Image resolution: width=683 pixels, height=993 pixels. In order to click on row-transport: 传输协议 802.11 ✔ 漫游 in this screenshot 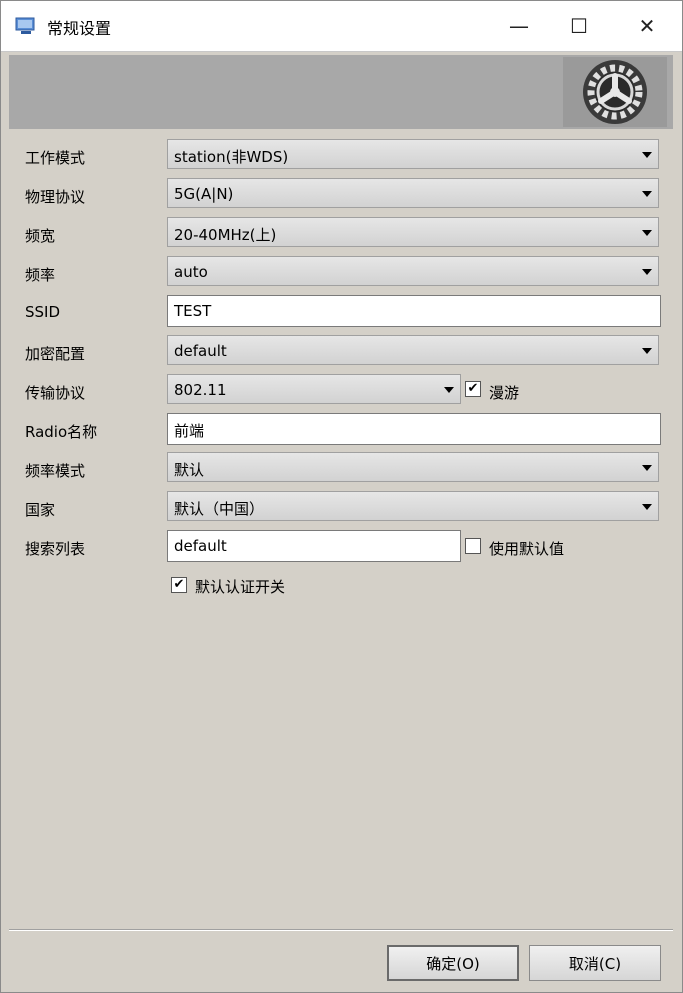, I will do `click(341, 391)`.